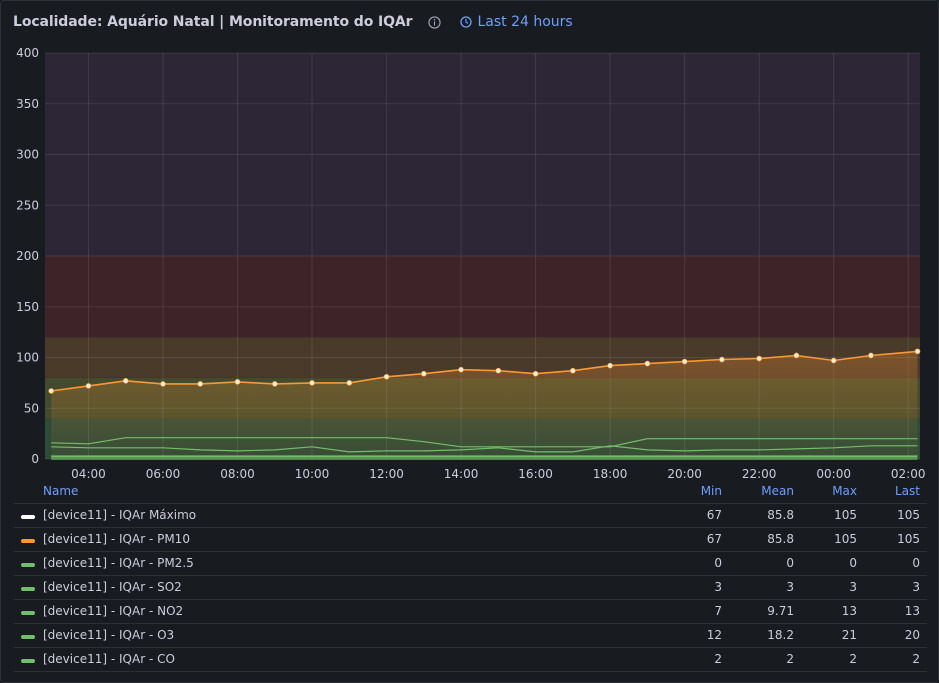  I want to click on legend-header: Name Min Mean Max Last, so click(470, 491).